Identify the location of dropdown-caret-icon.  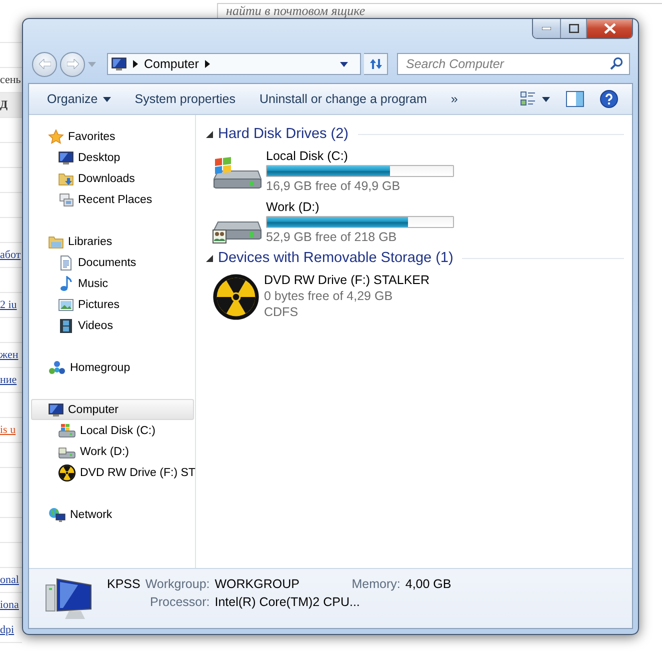
(344, 64).